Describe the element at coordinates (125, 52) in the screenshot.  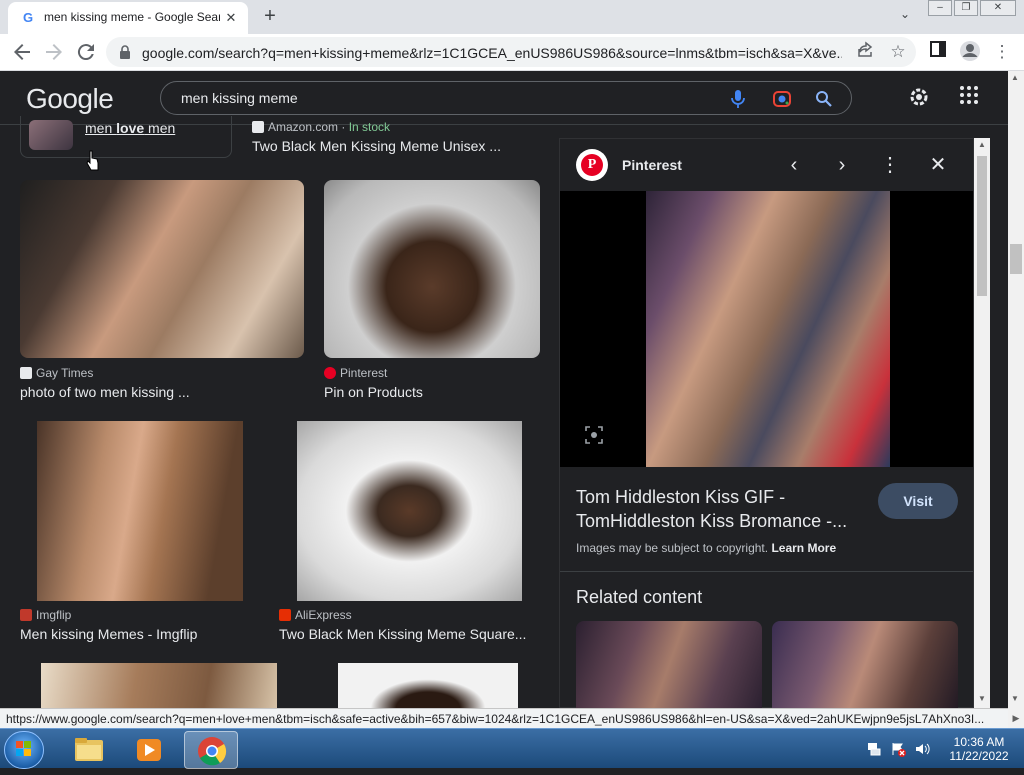
I see `lock-icon` at that location.